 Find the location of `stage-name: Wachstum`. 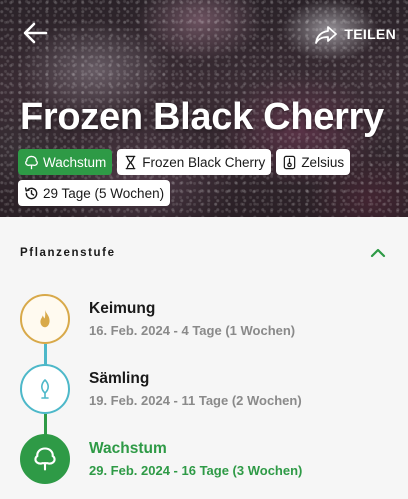

stage-name: Wachstum is located at coordinates (128, 448).